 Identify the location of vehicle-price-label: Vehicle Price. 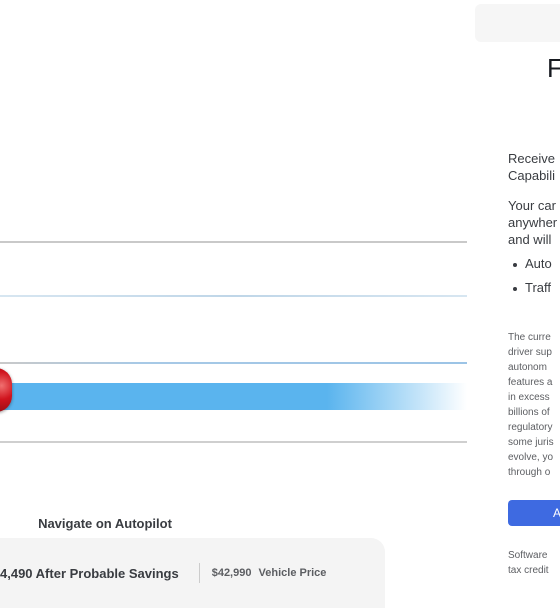
(292, 573).